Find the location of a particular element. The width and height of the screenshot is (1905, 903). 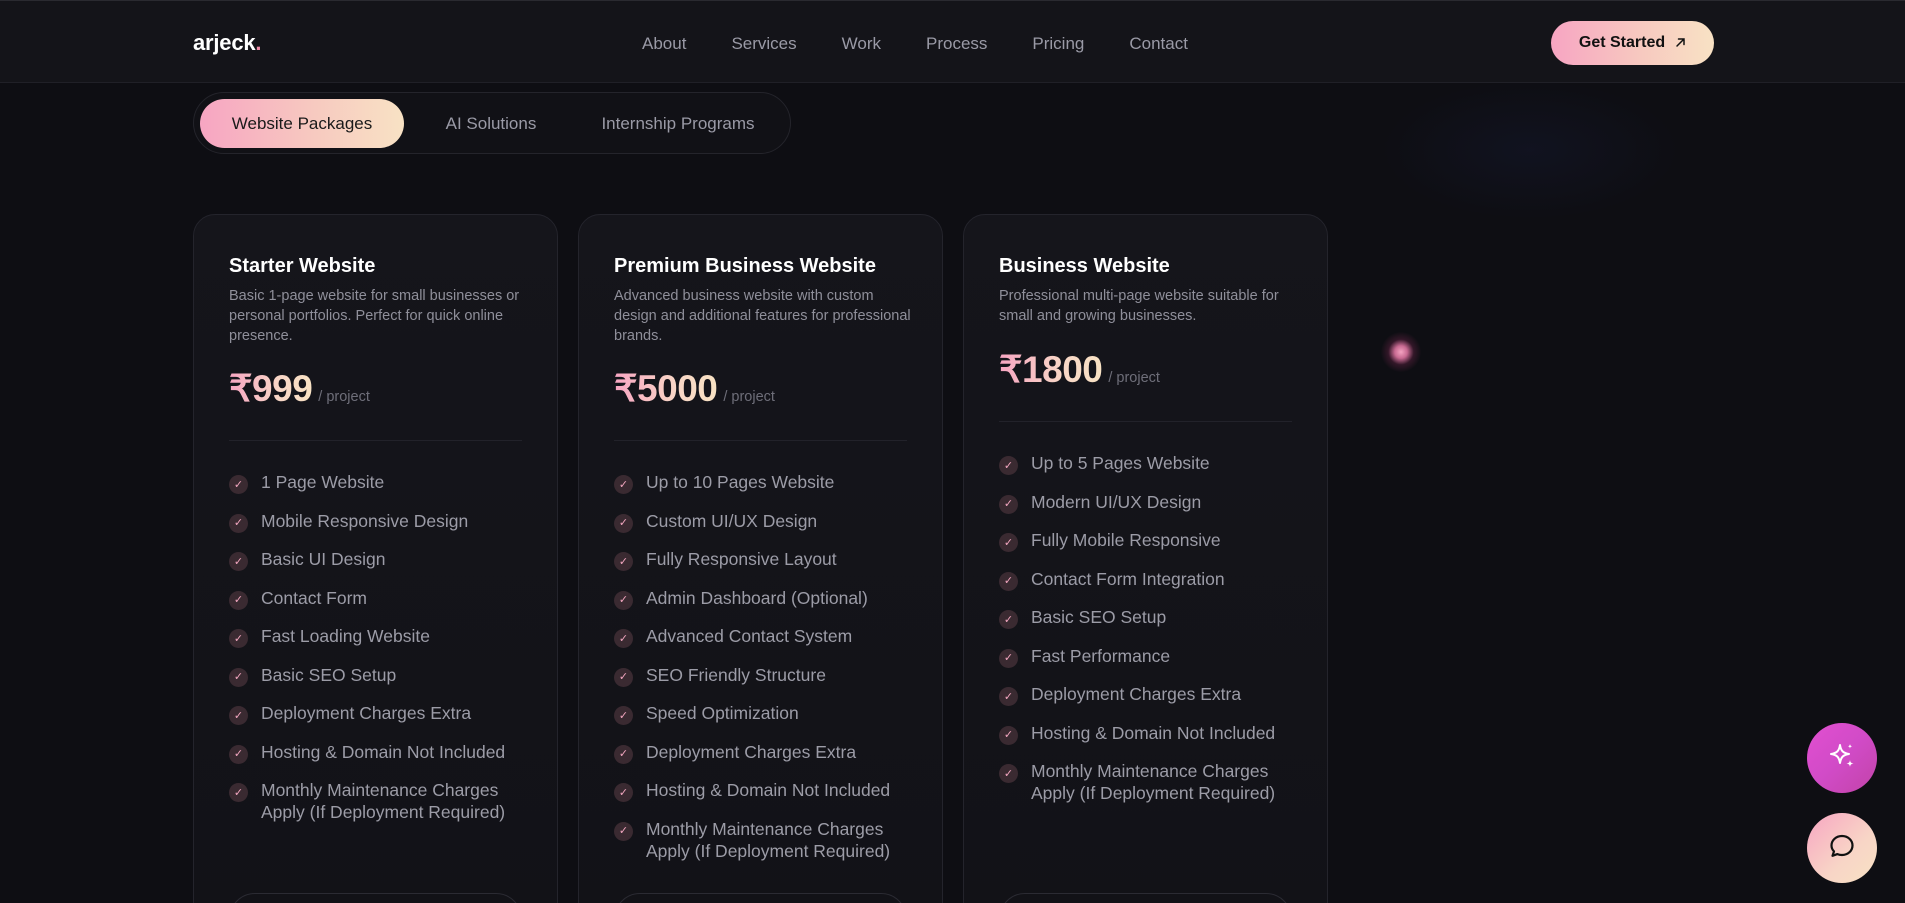

feature-item: ✓ Admin Dashboard (Optional) is located at coordinates (769, 598).